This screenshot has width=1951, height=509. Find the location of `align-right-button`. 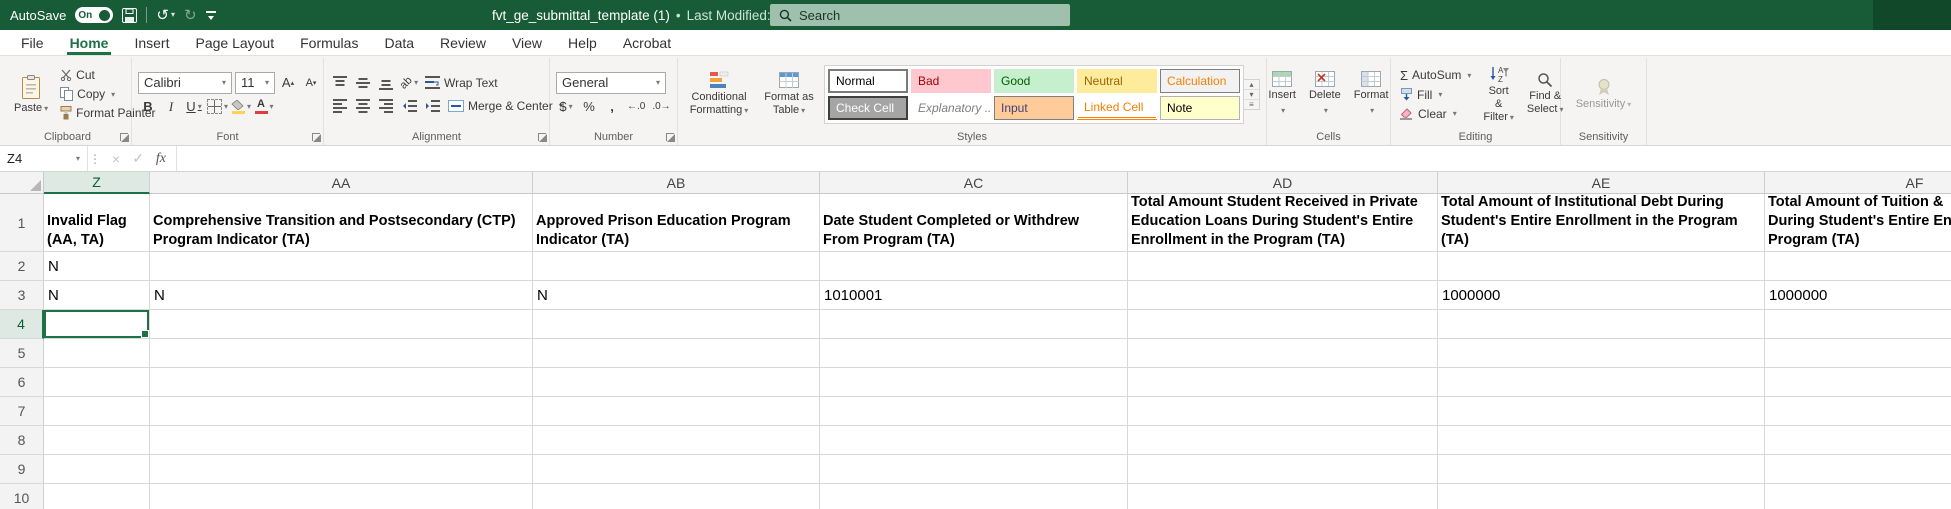

align-right-button is located at coordinates (386, 106).